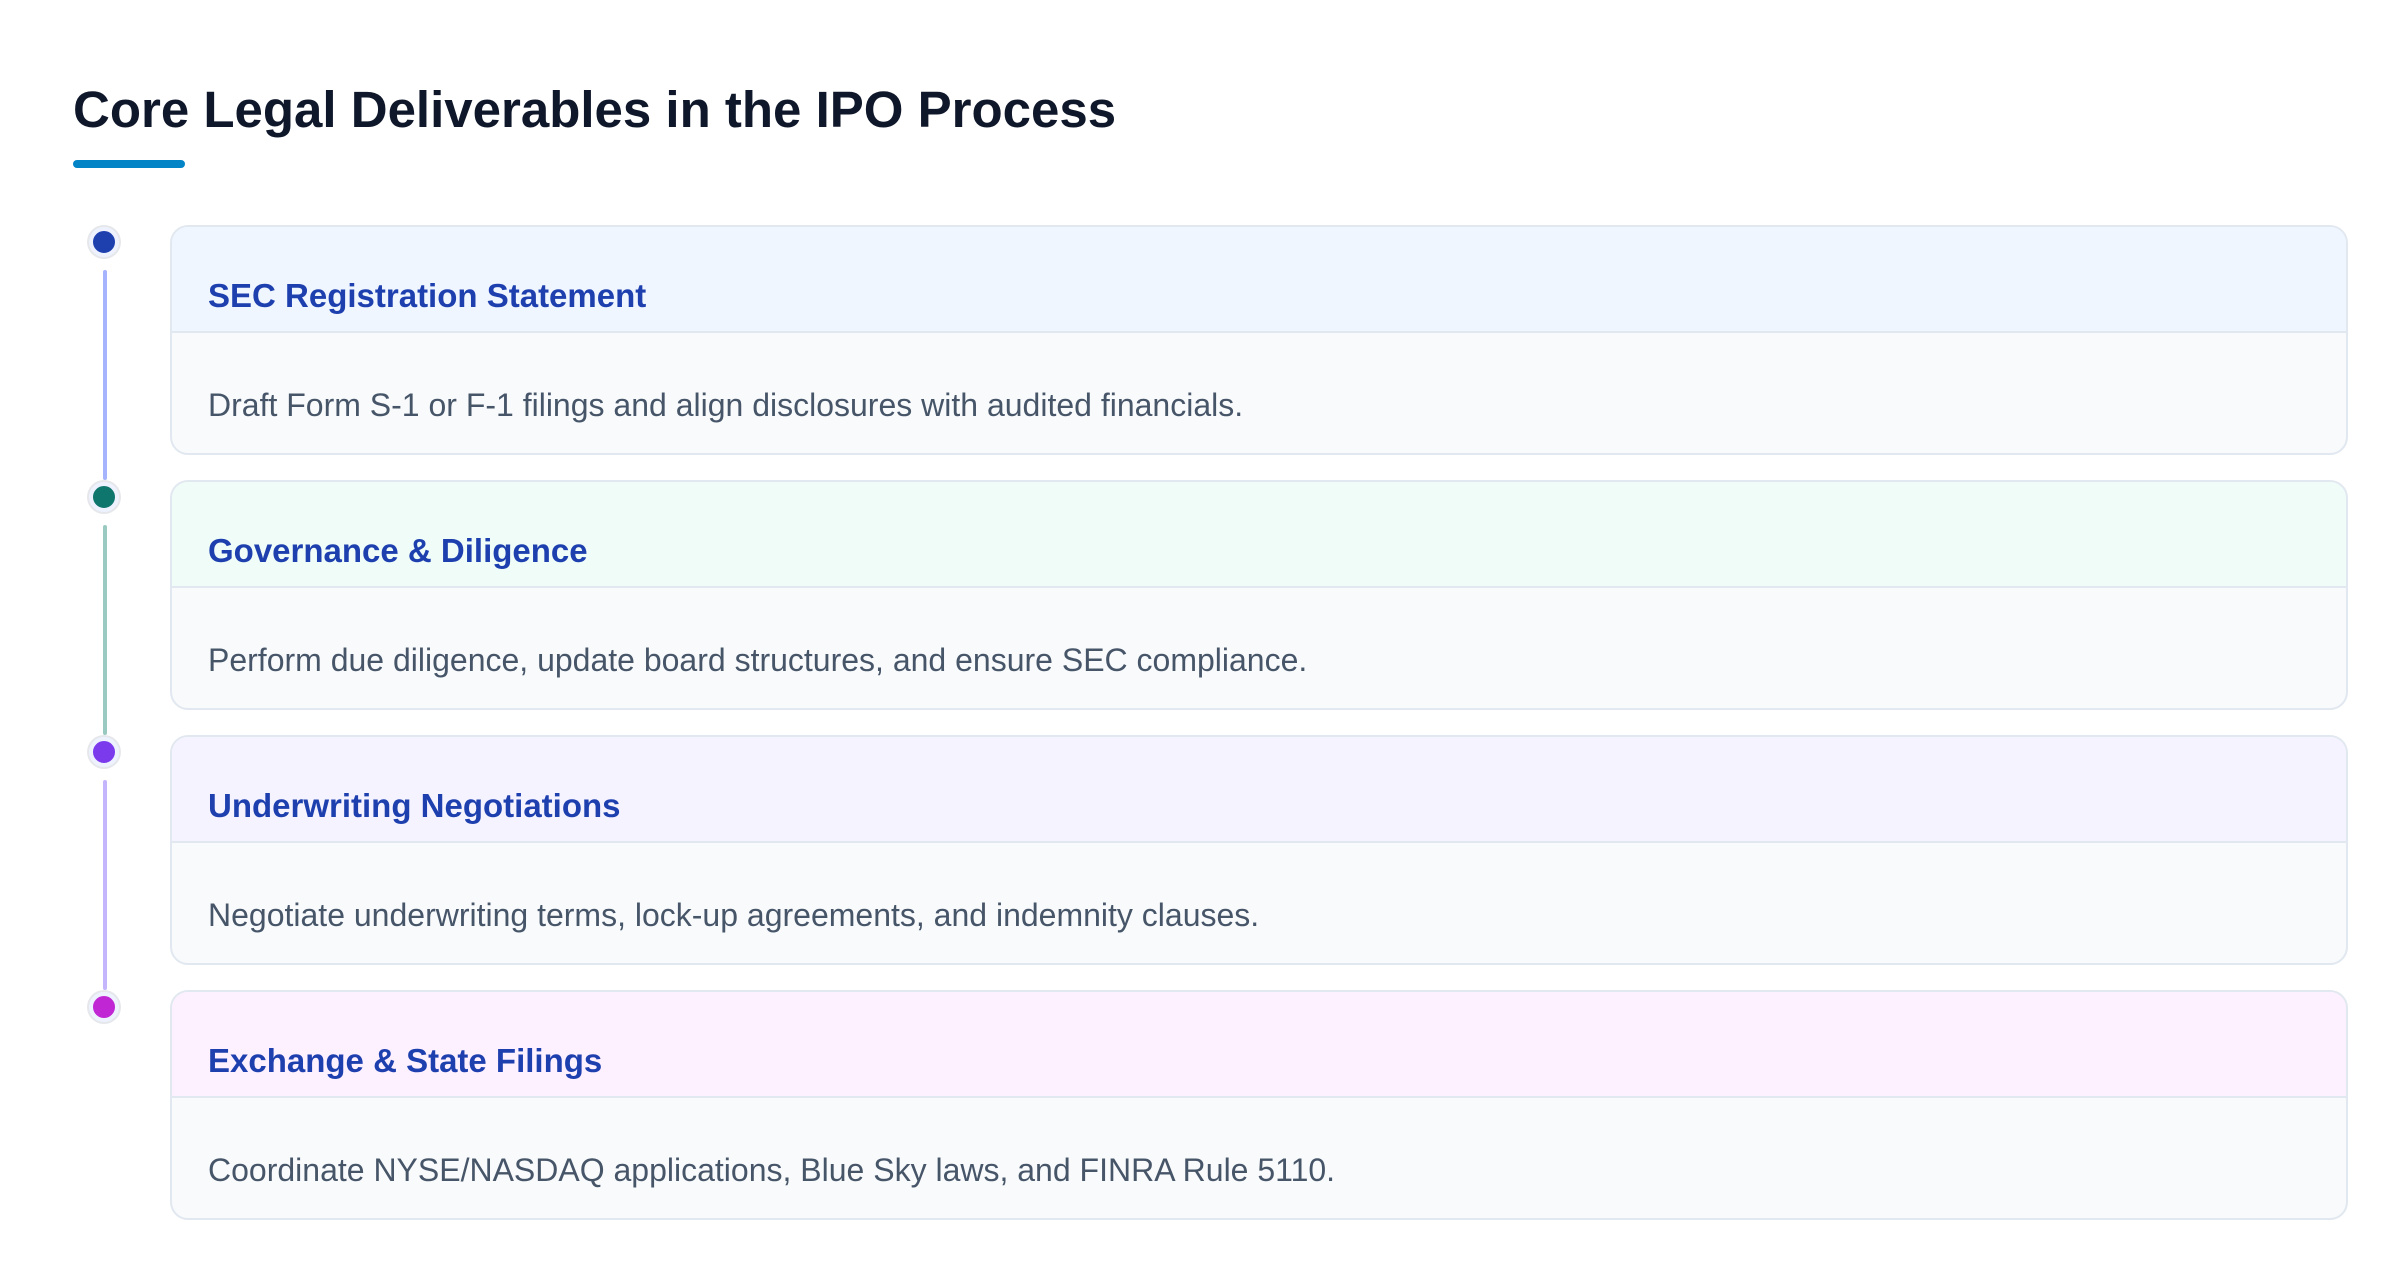 Image resolution: width=2400 pixels, height=1286 pixels. What do you see at coordinates (405, 1060) in the screenshot?
I see `step-title: Exchange & State Filings` at bounding box center [405, 1060].